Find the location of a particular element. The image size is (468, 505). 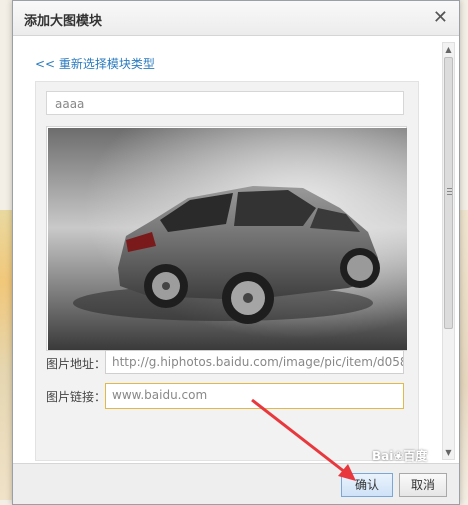

confirm-button: 确认 is located at coordinates (367, 485).